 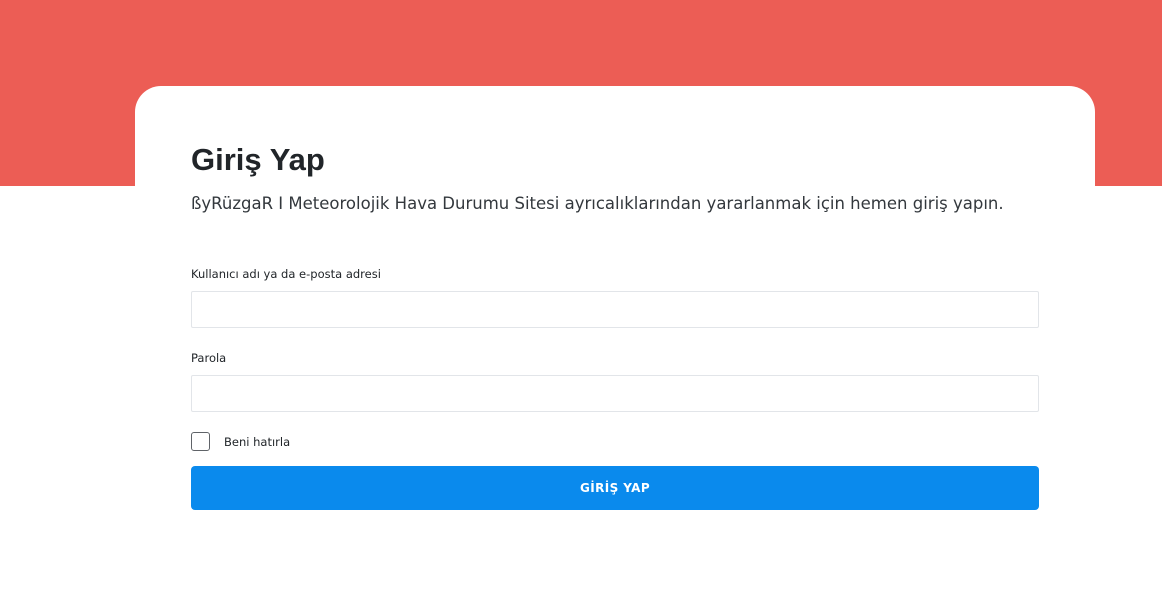 I want to click on remember-me-checkbox, so click(x=200, y=441).